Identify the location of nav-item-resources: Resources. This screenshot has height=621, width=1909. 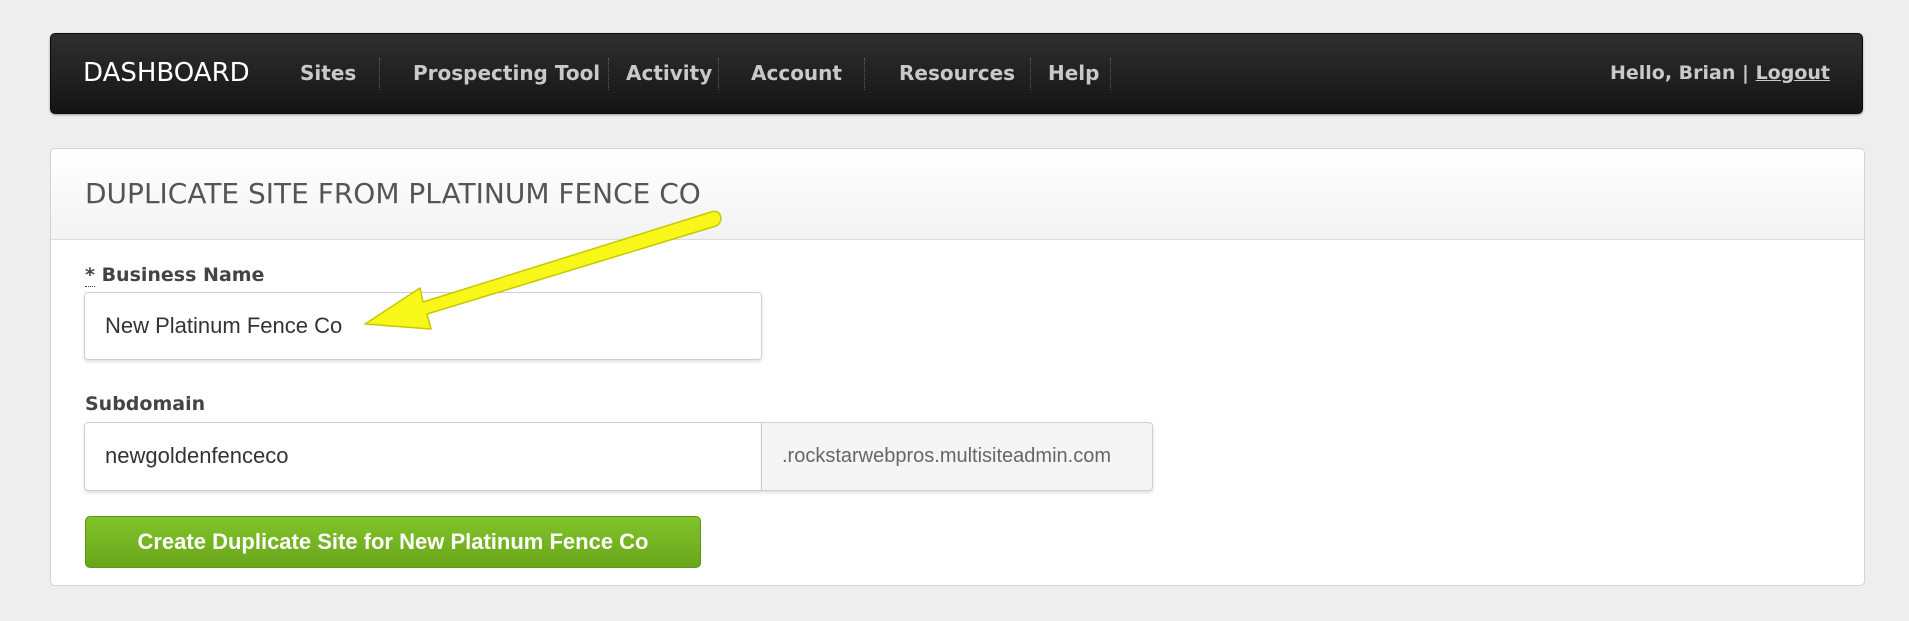
(957, 73).